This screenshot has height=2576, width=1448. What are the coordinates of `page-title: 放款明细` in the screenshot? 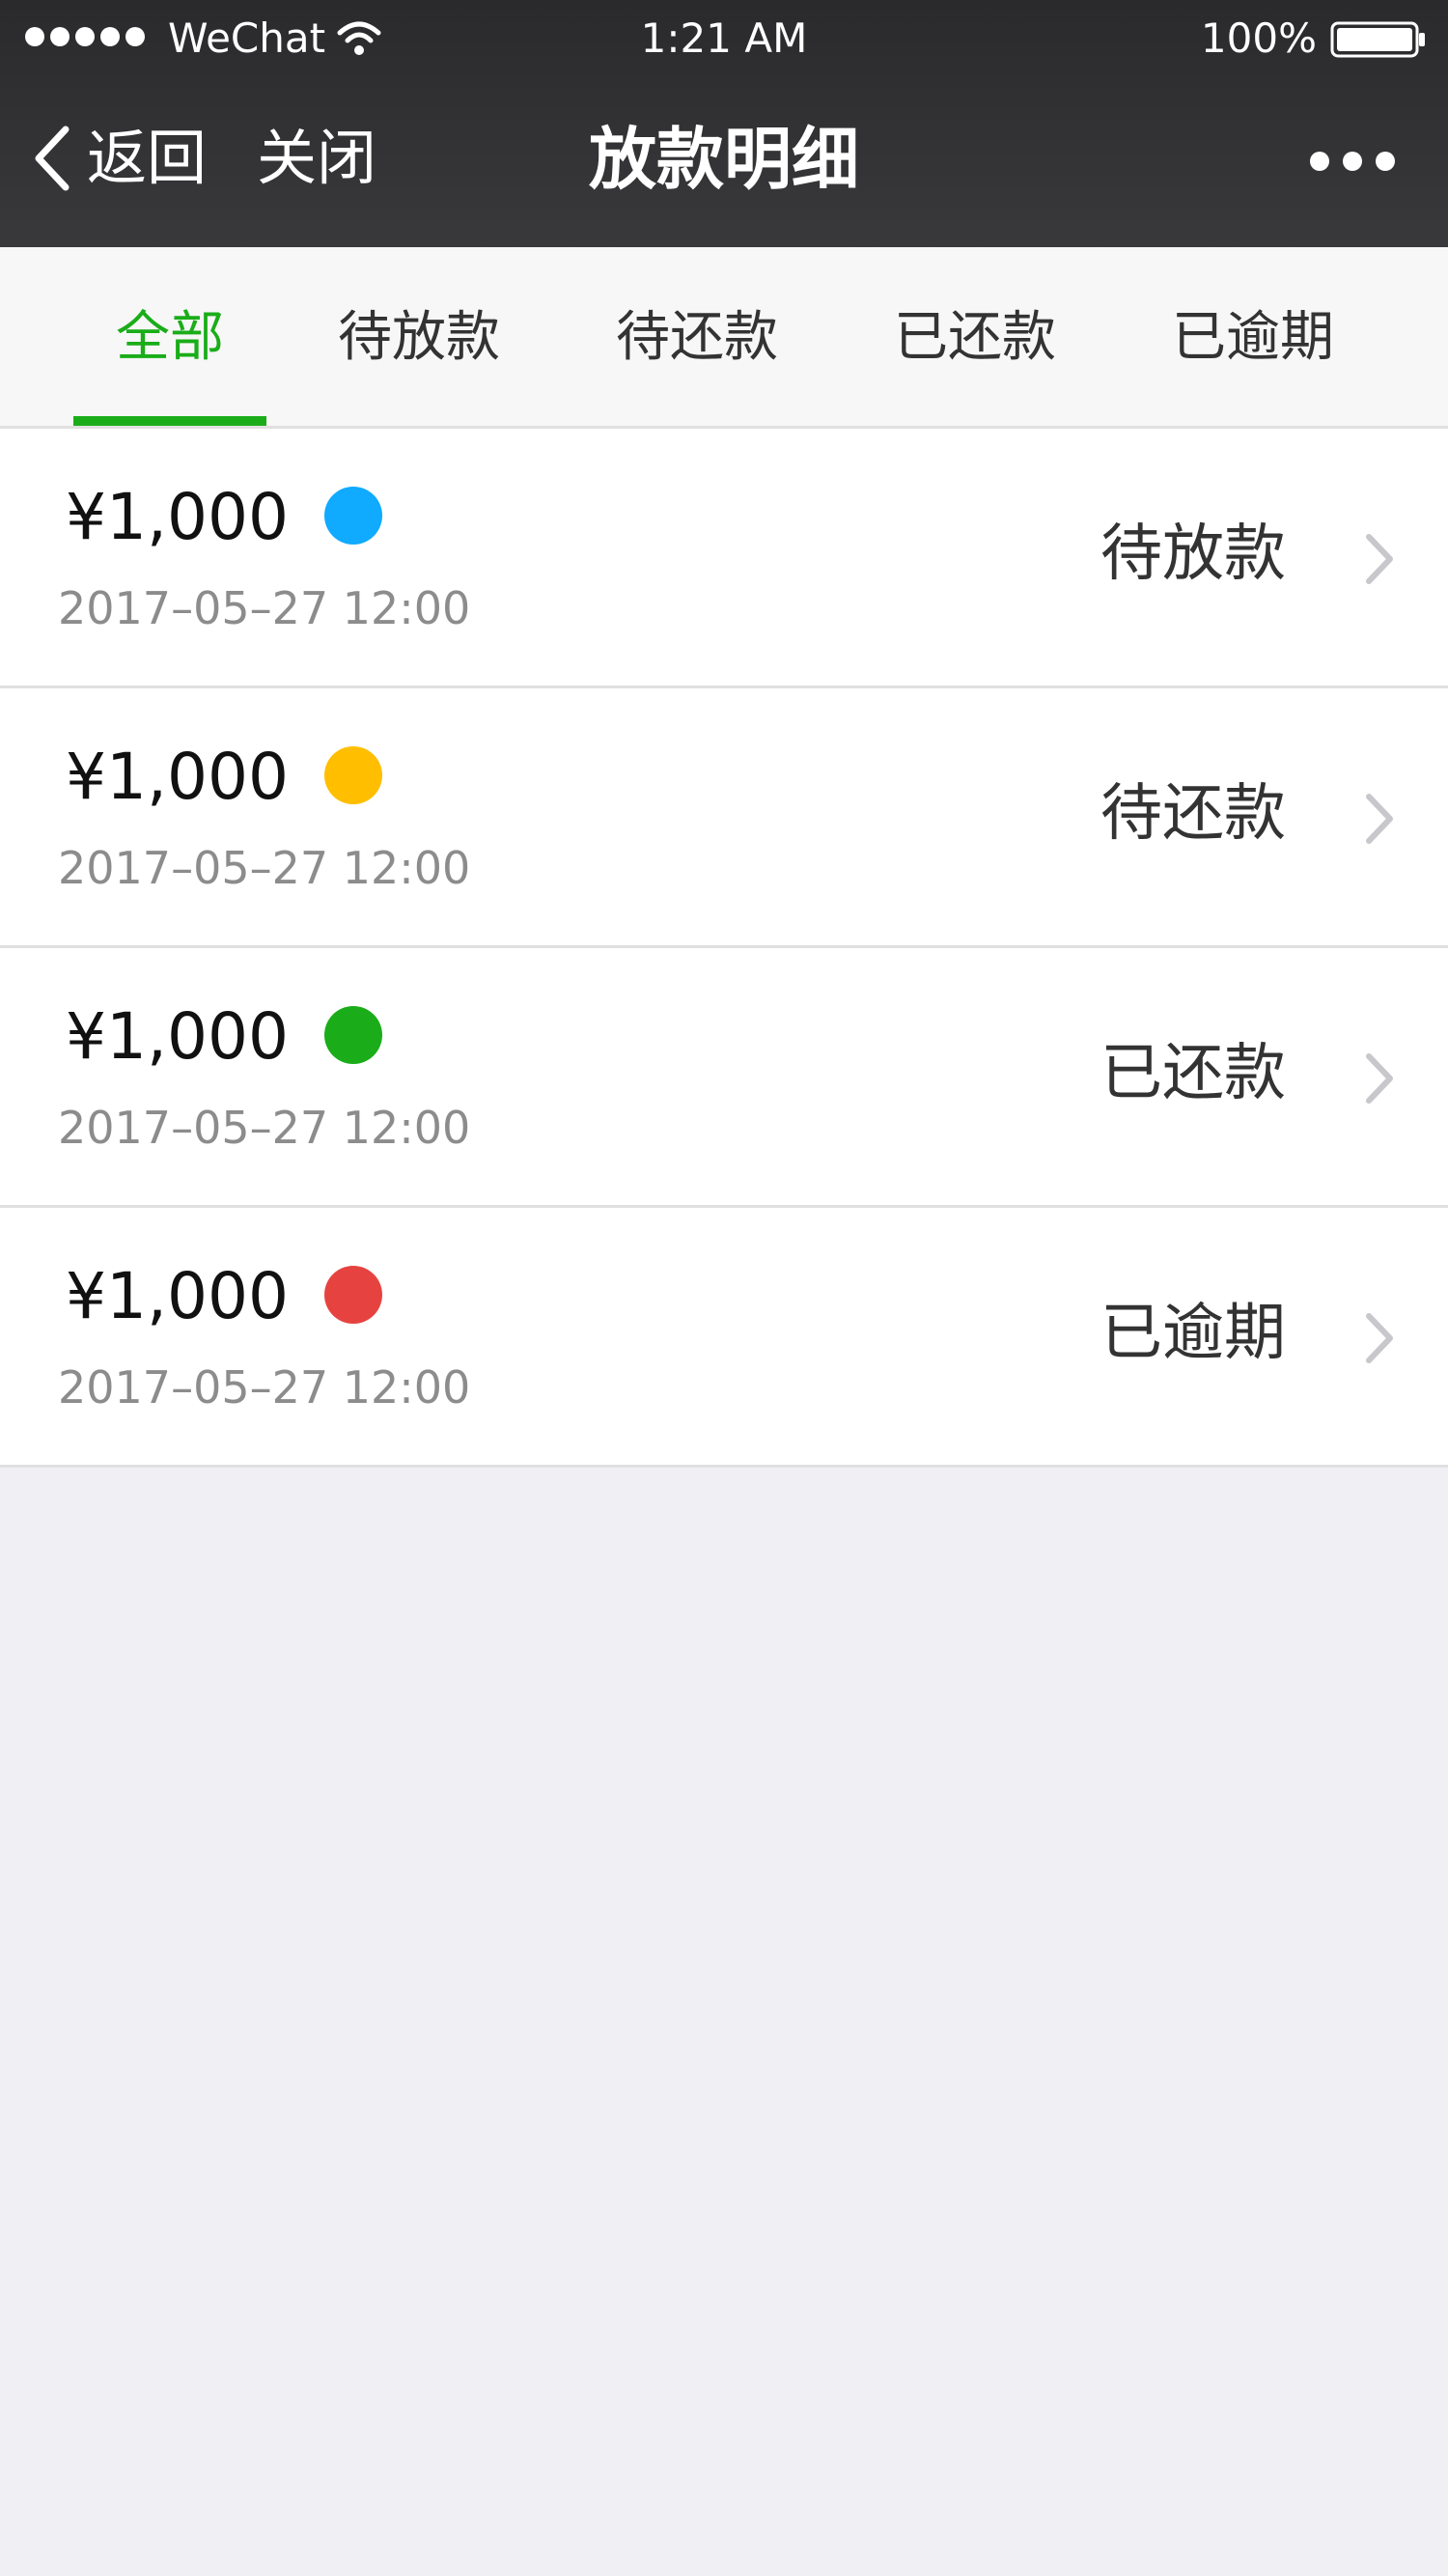 It's located at (724, 160).